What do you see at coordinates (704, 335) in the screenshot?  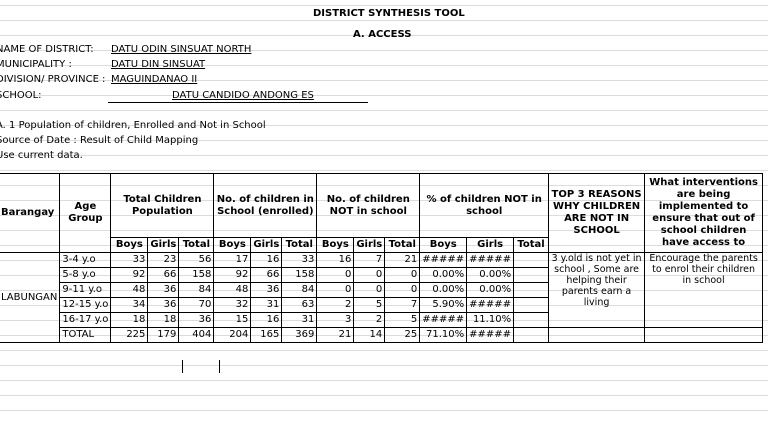 I see `interventions-total-cell` at bounding box center [704, 335].